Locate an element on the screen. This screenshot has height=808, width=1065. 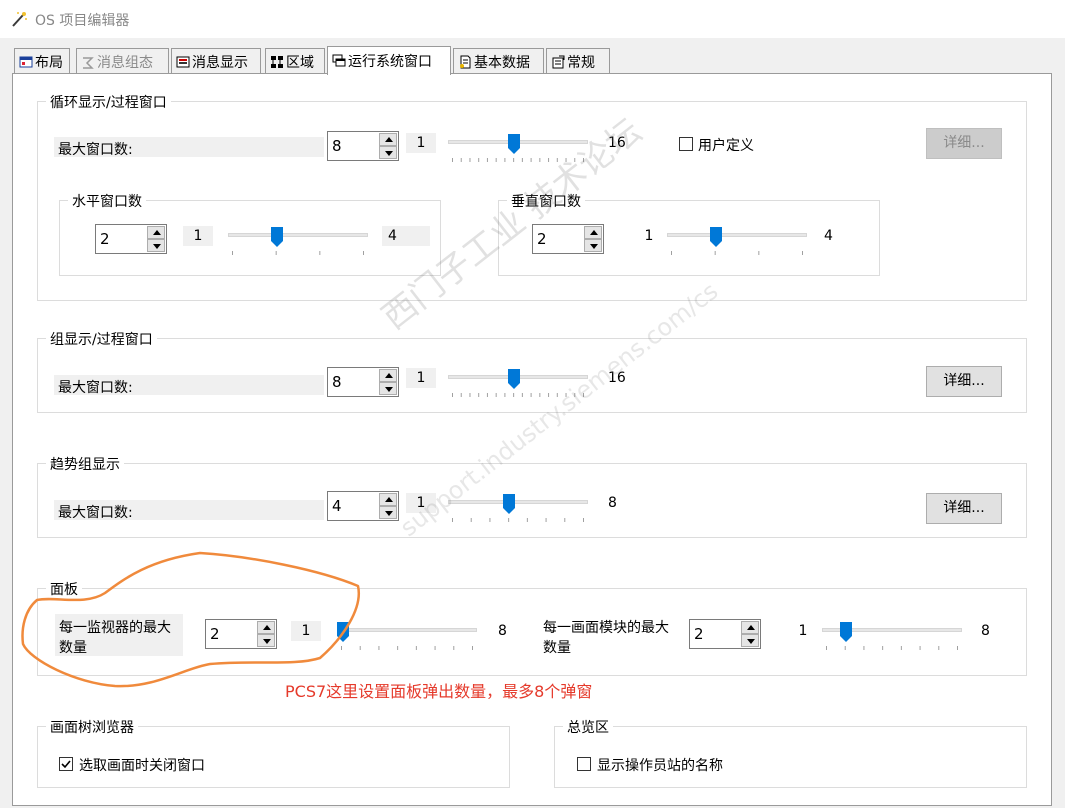
spinner-value: 4 is located at coordinates (337, 506).